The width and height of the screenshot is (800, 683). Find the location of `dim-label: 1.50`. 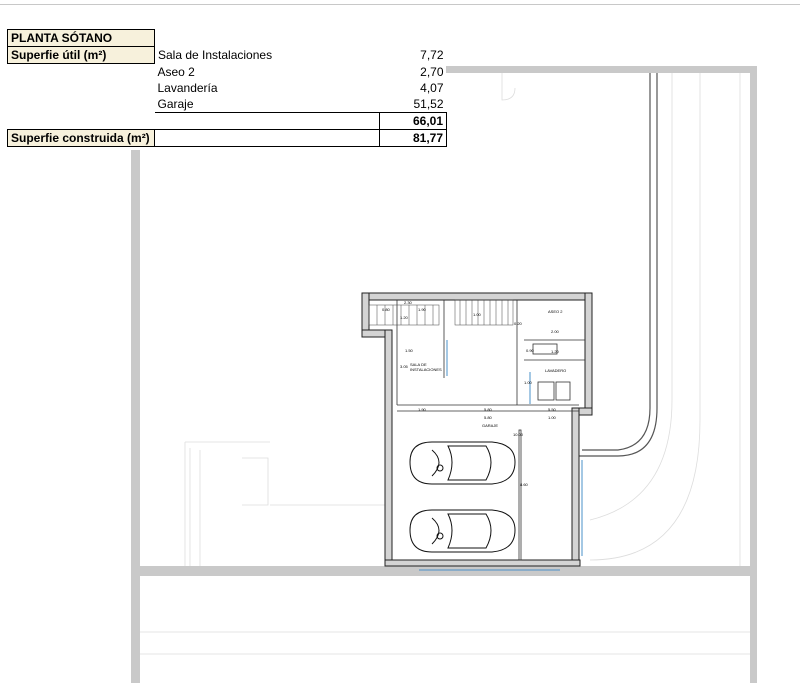

dim-label: 1.50 is located at coordinates (409, 350).